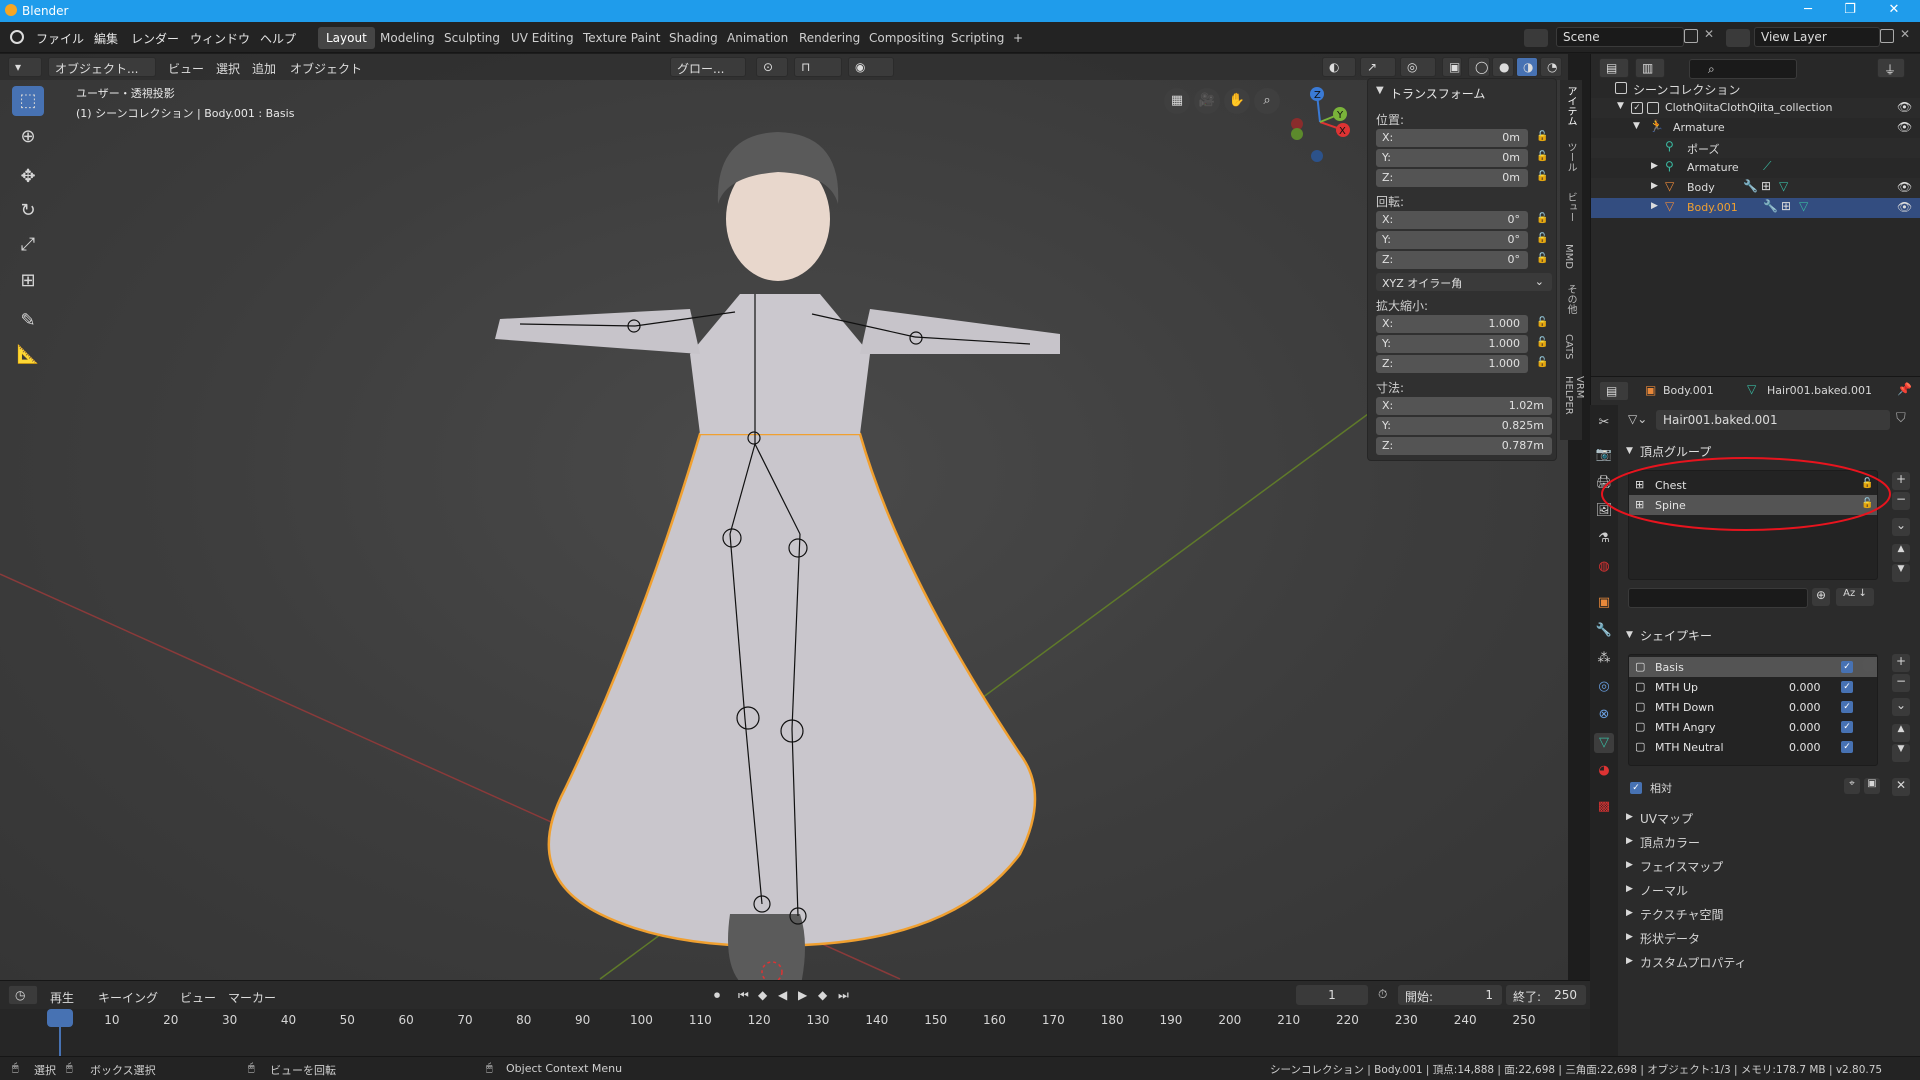 This screenshot has height=1080, width=1920. Describe the element at coordinates (1755, 188) in the screenshot. I see `outliner-row-body: ▶ ▽ Body 🔧 ⊞ ▽ 👁` at that location.